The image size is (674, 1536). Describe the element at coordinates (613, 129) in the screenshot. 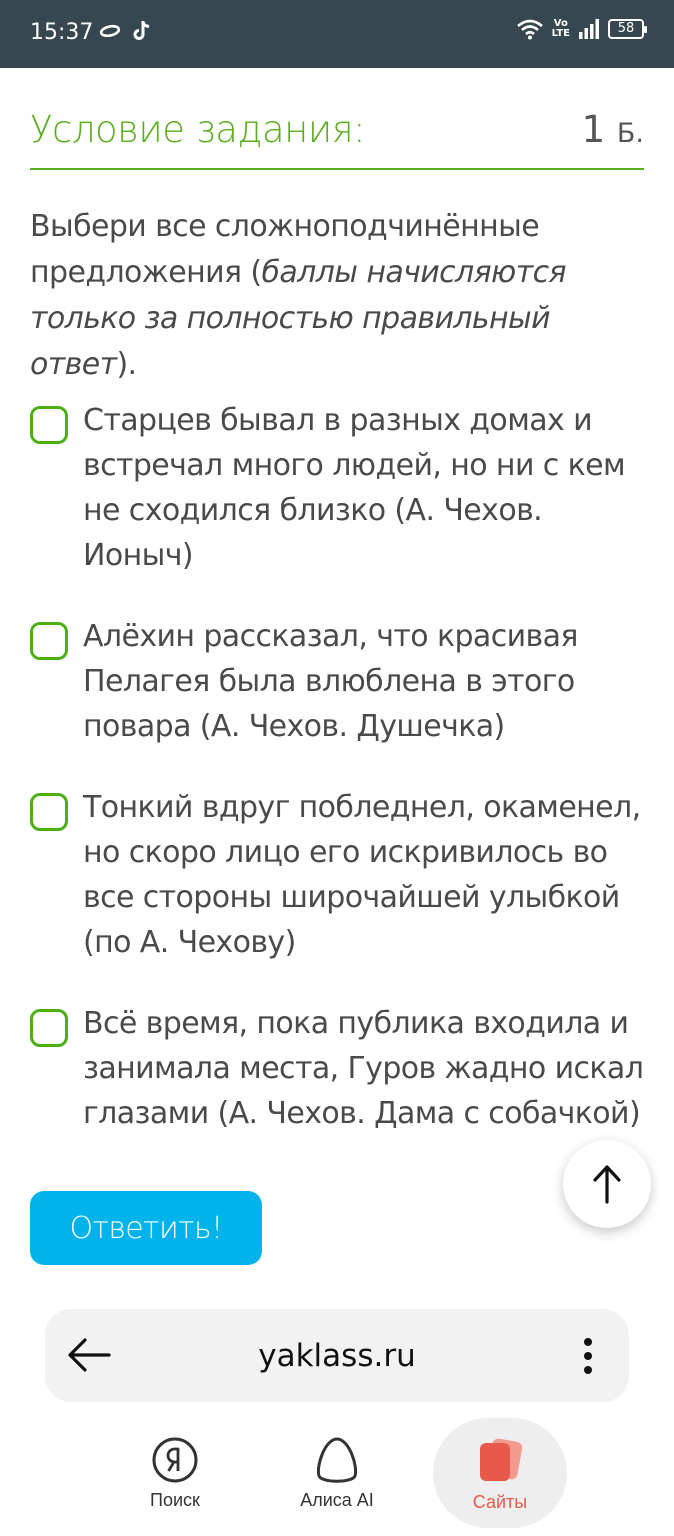

I see `task-points: 1 Б.` at that location.